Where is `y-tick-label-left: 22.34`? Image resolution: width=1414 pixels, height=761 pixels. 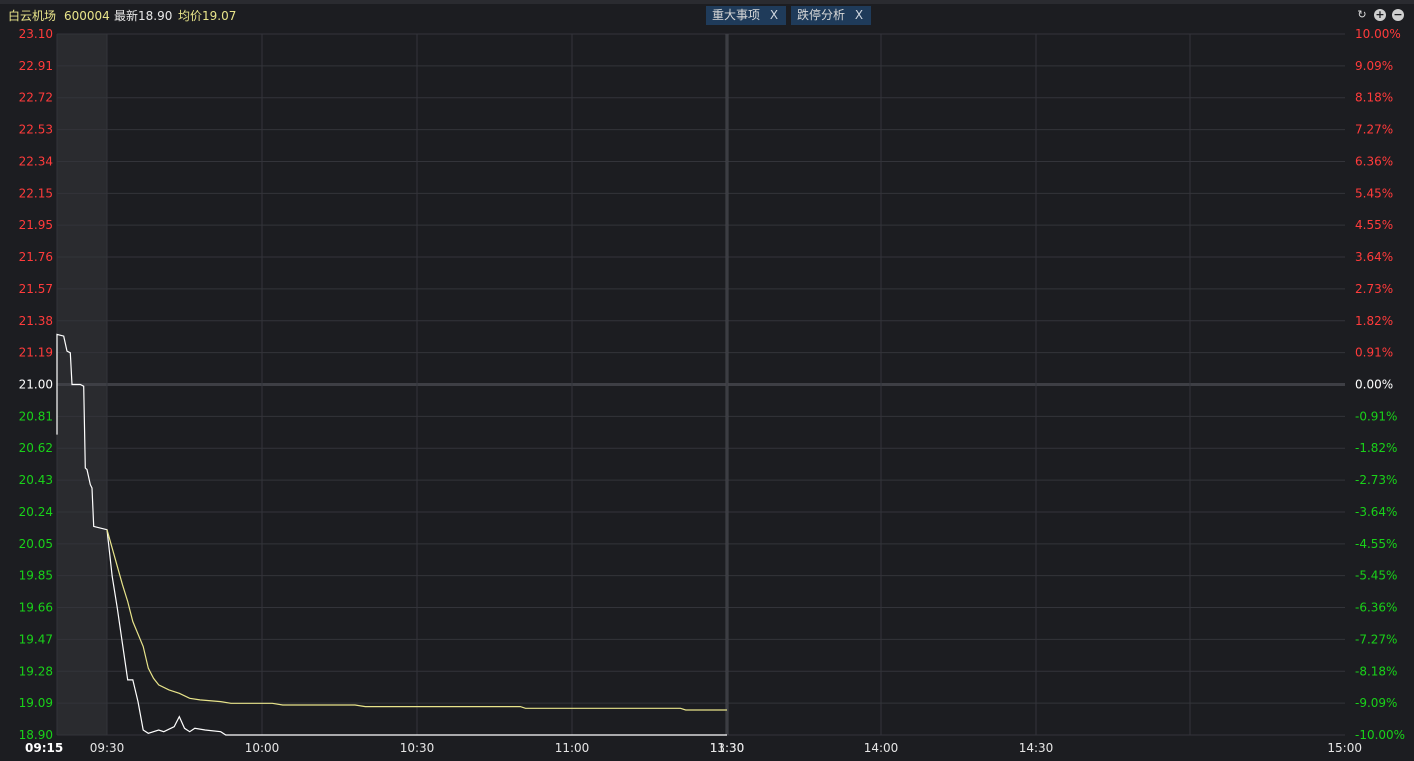 y-tick-label-left: 22.34 is located at coordinates (36, 161).